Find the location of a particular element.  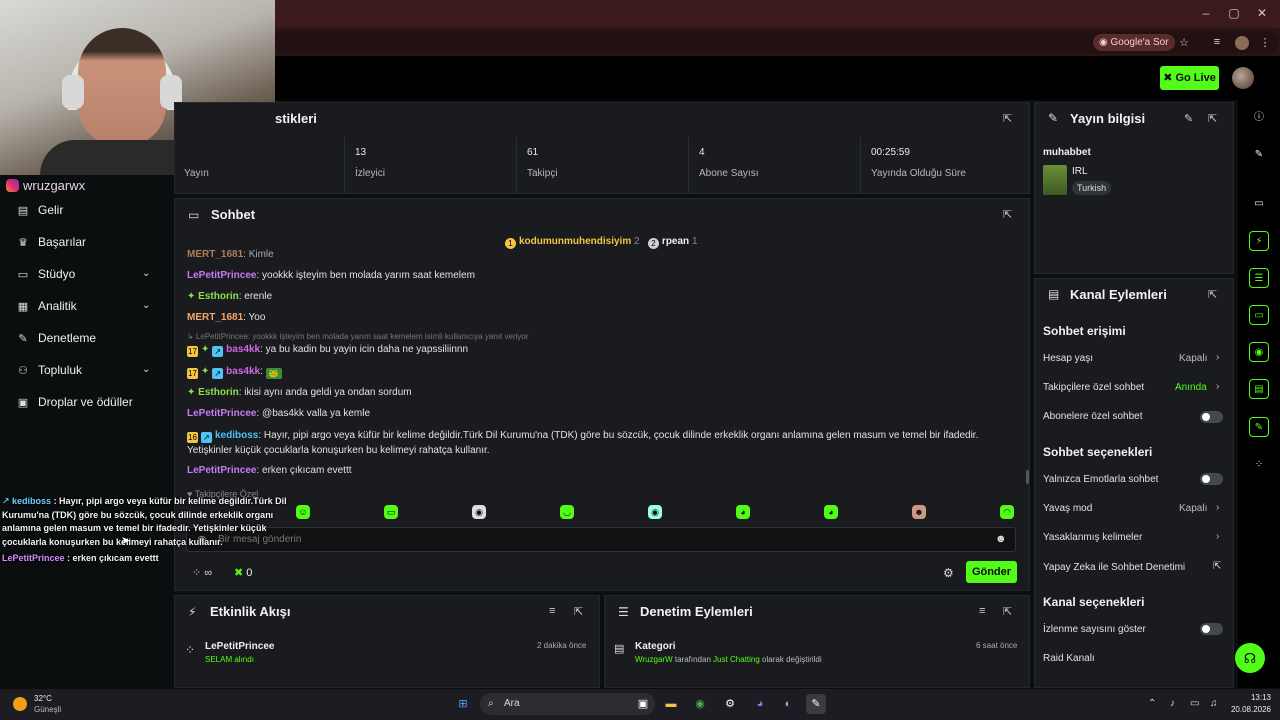

hype-count: ✖ 0 is located at coordinates (243, 572).